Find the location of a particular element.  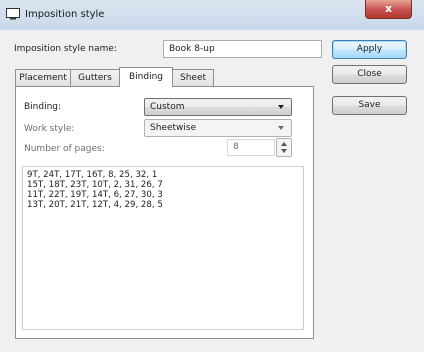

close-button: Close is located at coordinates (369, 74).